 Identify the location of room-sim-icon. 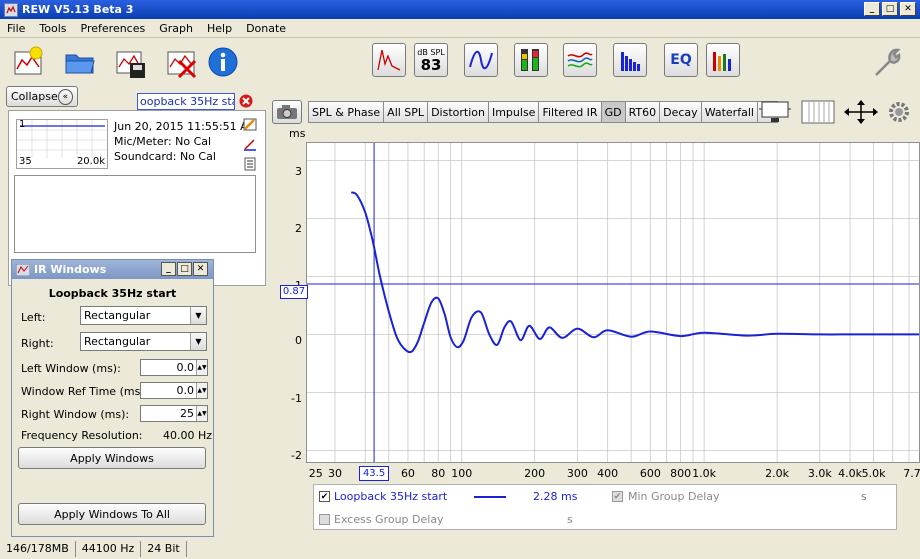
(723, 60).